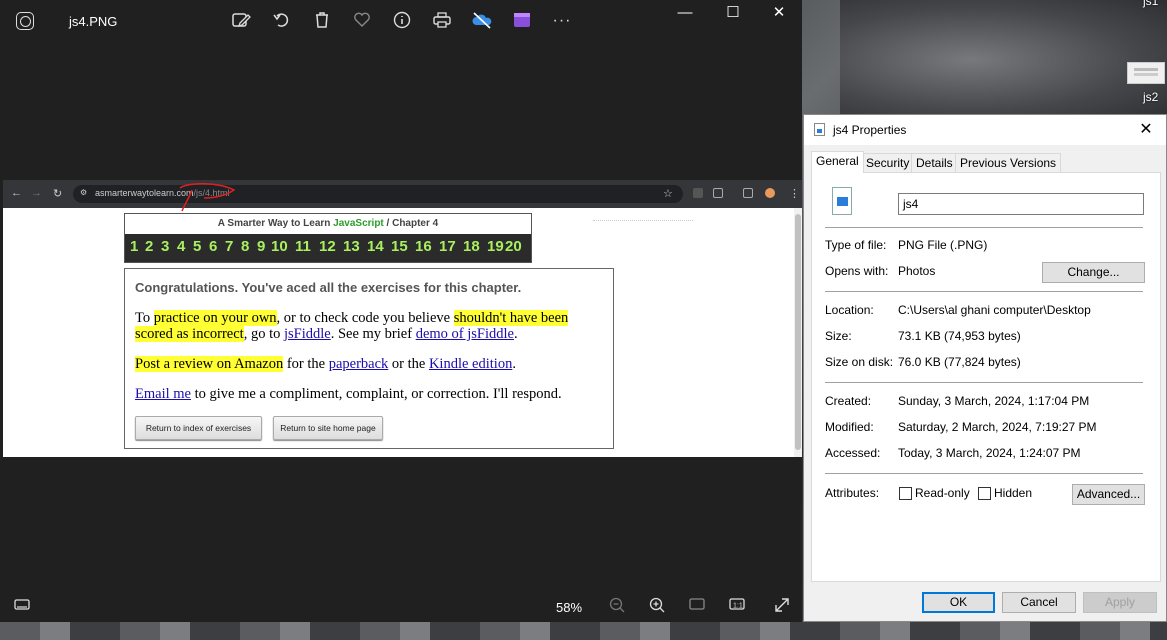  I want to click on edit-image-icon, so click(241, 21).